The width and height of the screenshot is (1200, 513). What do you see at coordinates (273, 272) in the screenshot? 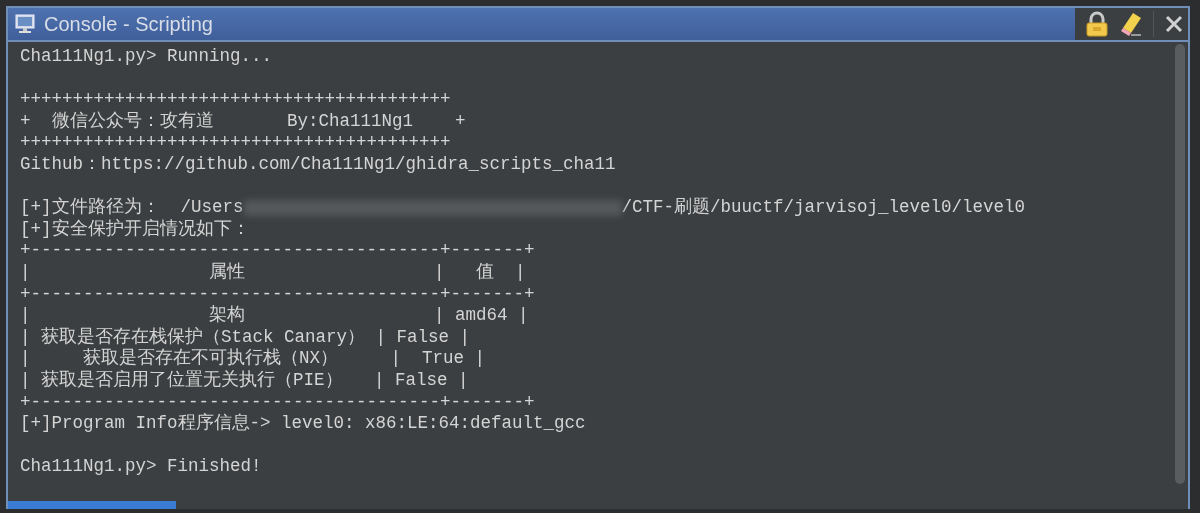
I see `console-line: | 属性 | 值 |` at bounding box center [273, 272].